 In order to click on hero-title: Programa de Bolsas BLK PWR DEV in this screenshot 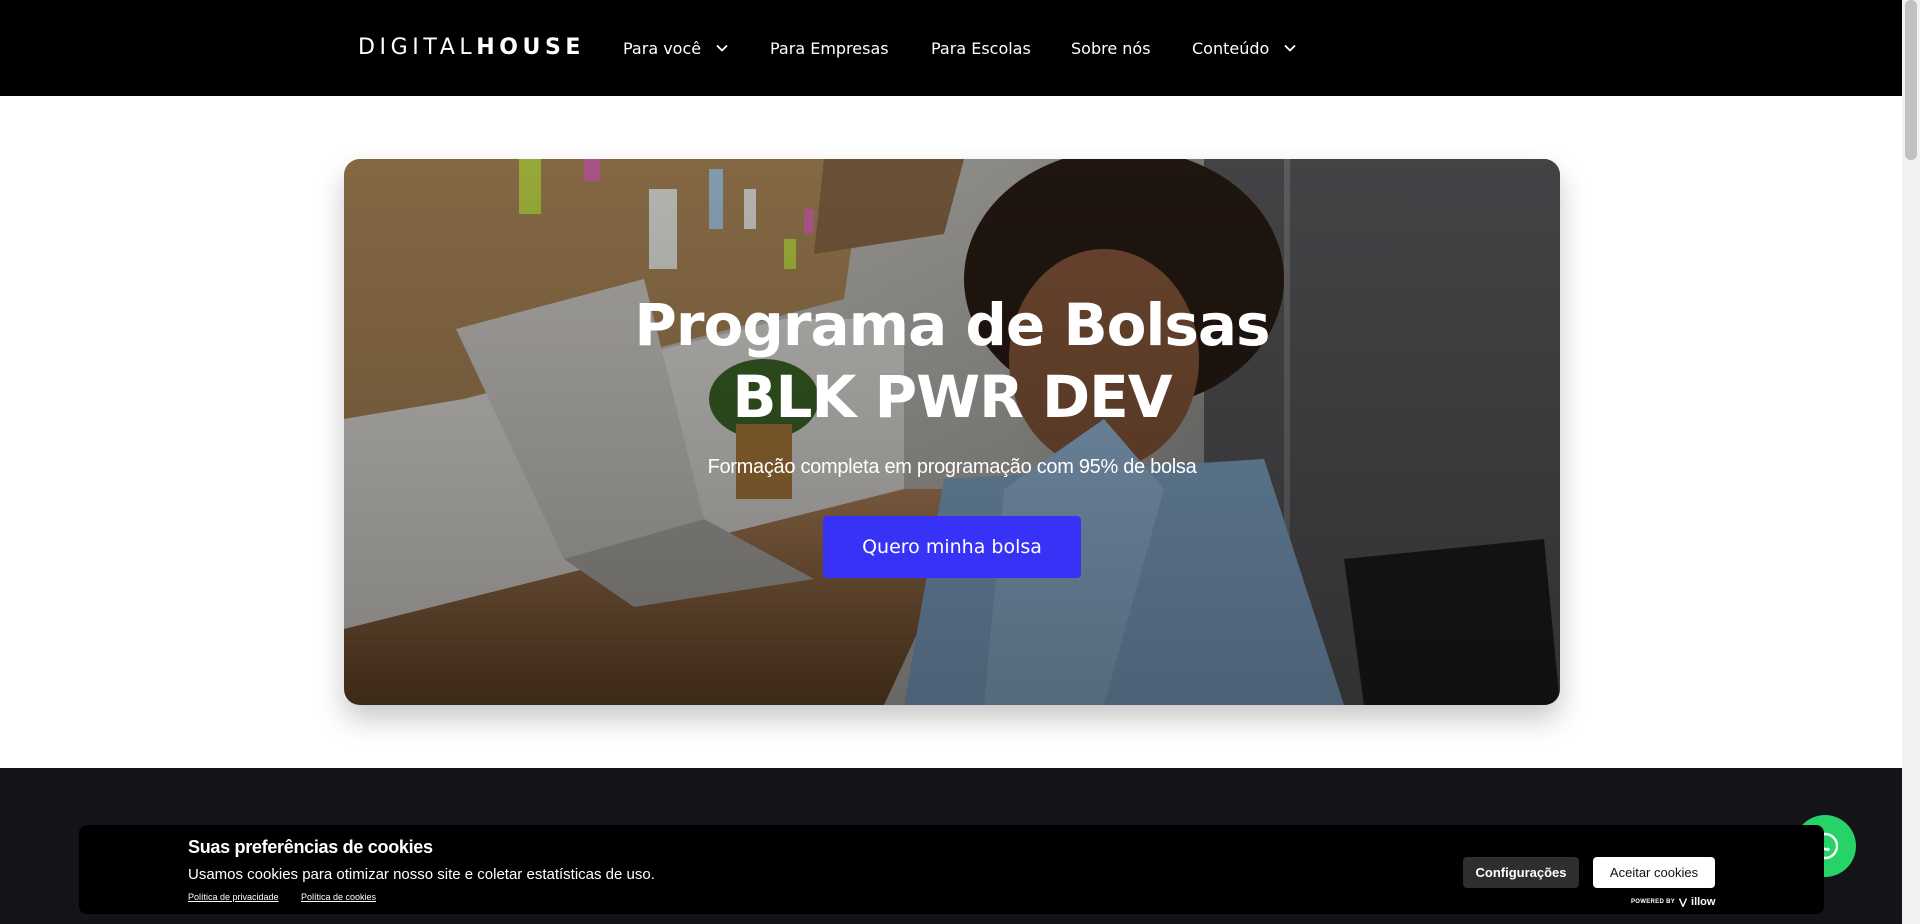, I will do `click(952, 361)`.